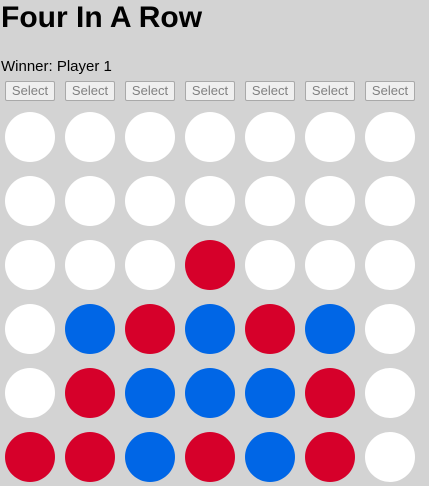  Describe the element at coordinates (150, 137) in the screenshot. I see `board-cell-r1-c3` at that location.